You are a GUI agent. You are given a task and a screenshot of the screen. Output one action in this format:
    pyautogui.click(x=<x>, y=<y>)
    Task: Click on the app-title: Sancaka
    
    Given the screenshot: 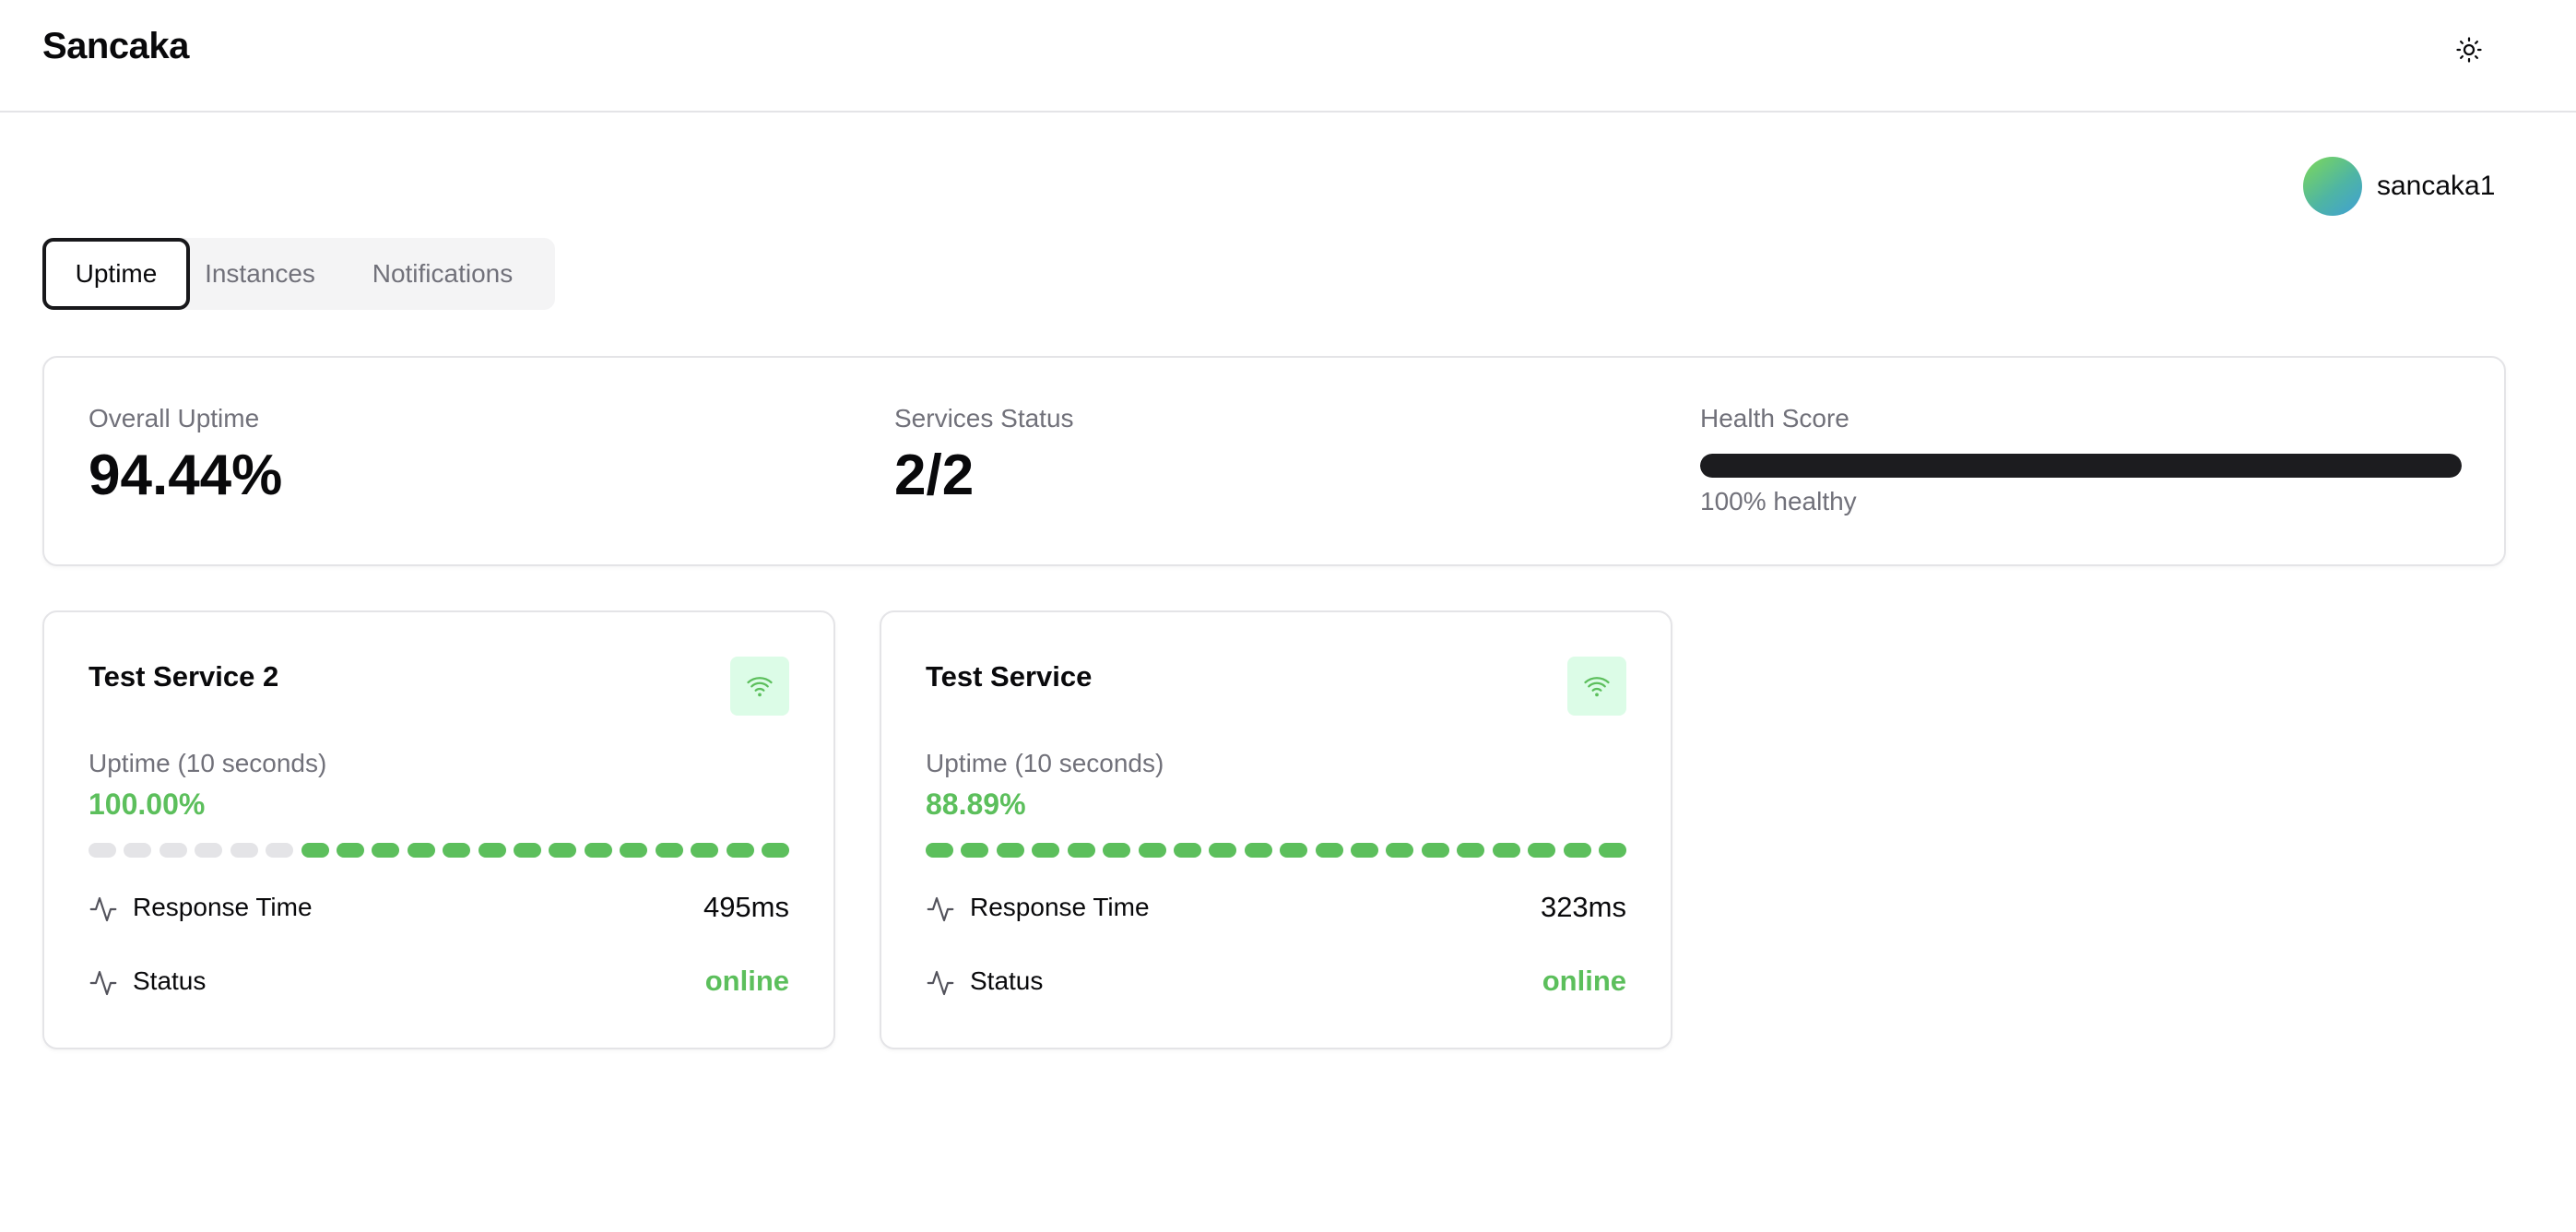 What is the action you would take?
    pyautogui.click(x=115, y=46)
    